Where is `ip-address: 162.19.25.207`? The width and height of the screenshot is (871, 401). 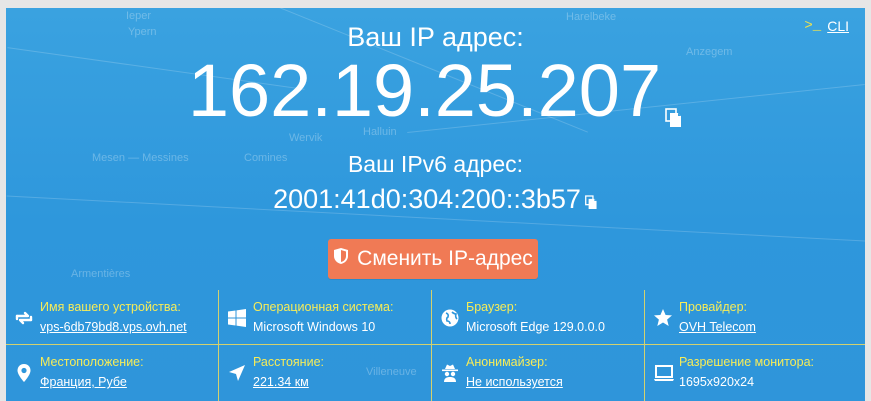
ip-address: 162.19.25.207 is located at coordinates (424, 90).